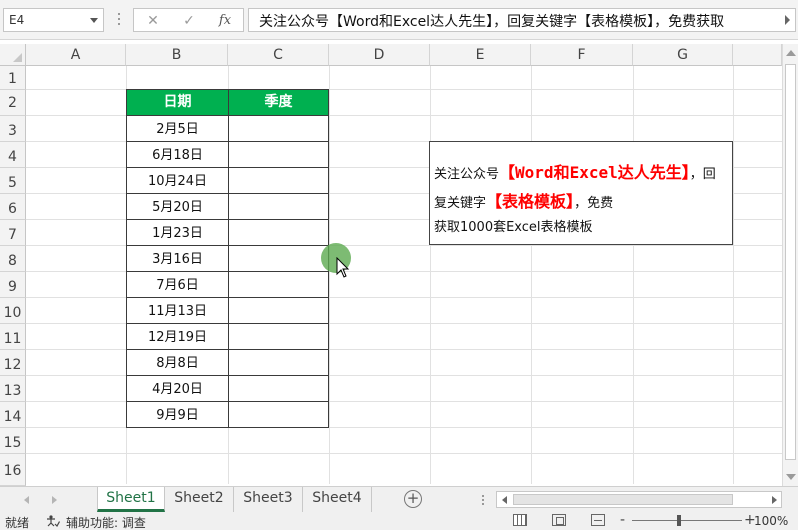 The height and width of the screenshot is (530, 798). What do you see at coordinates (13, 363) in the screenshot?
I see `row-header-12: 12` at bounding box center [13, 363].